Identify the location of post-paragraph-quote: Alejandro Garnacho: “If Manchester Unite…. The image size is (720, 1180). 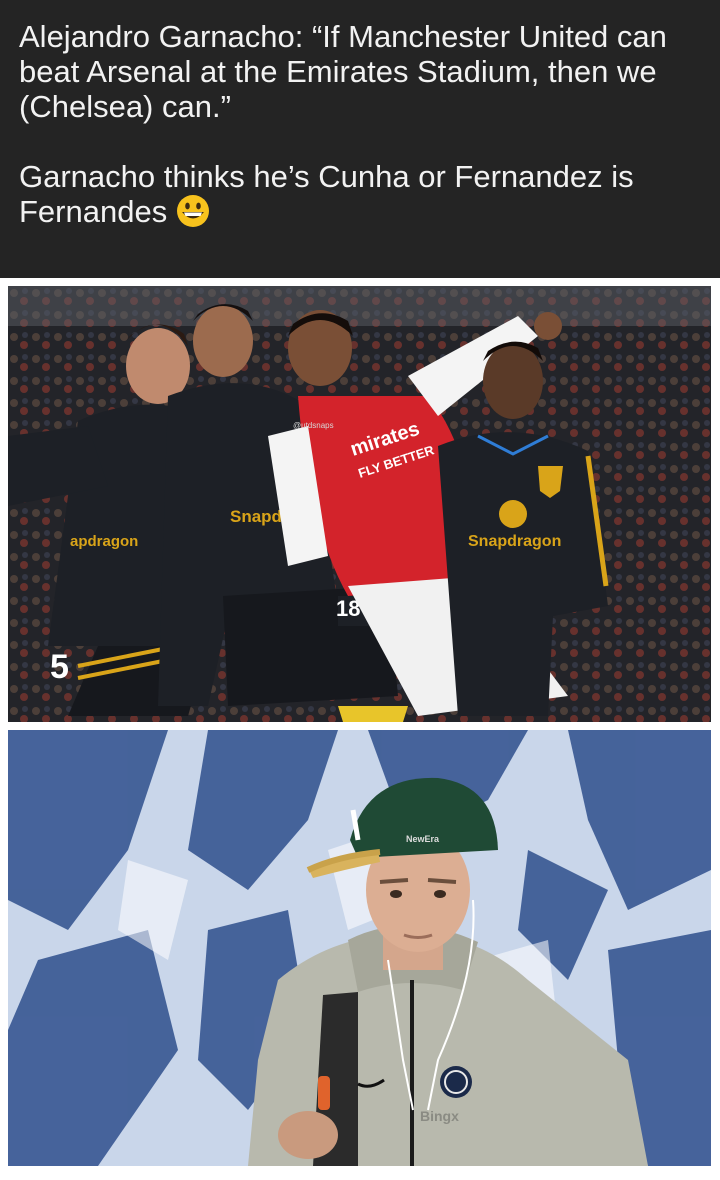
(343, 71).